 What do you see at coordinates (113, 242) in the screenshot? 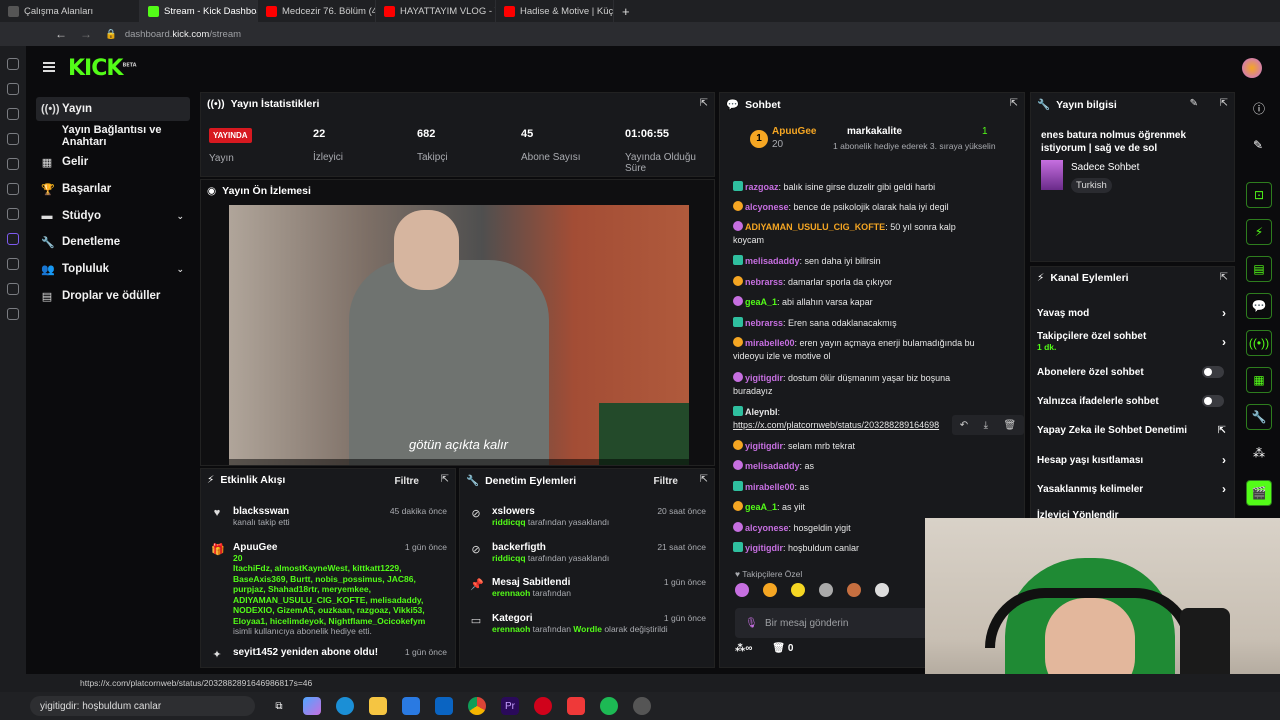
I see `nav-item-moderation: 🔧 Denetleme` at bounding box center [113, 242].